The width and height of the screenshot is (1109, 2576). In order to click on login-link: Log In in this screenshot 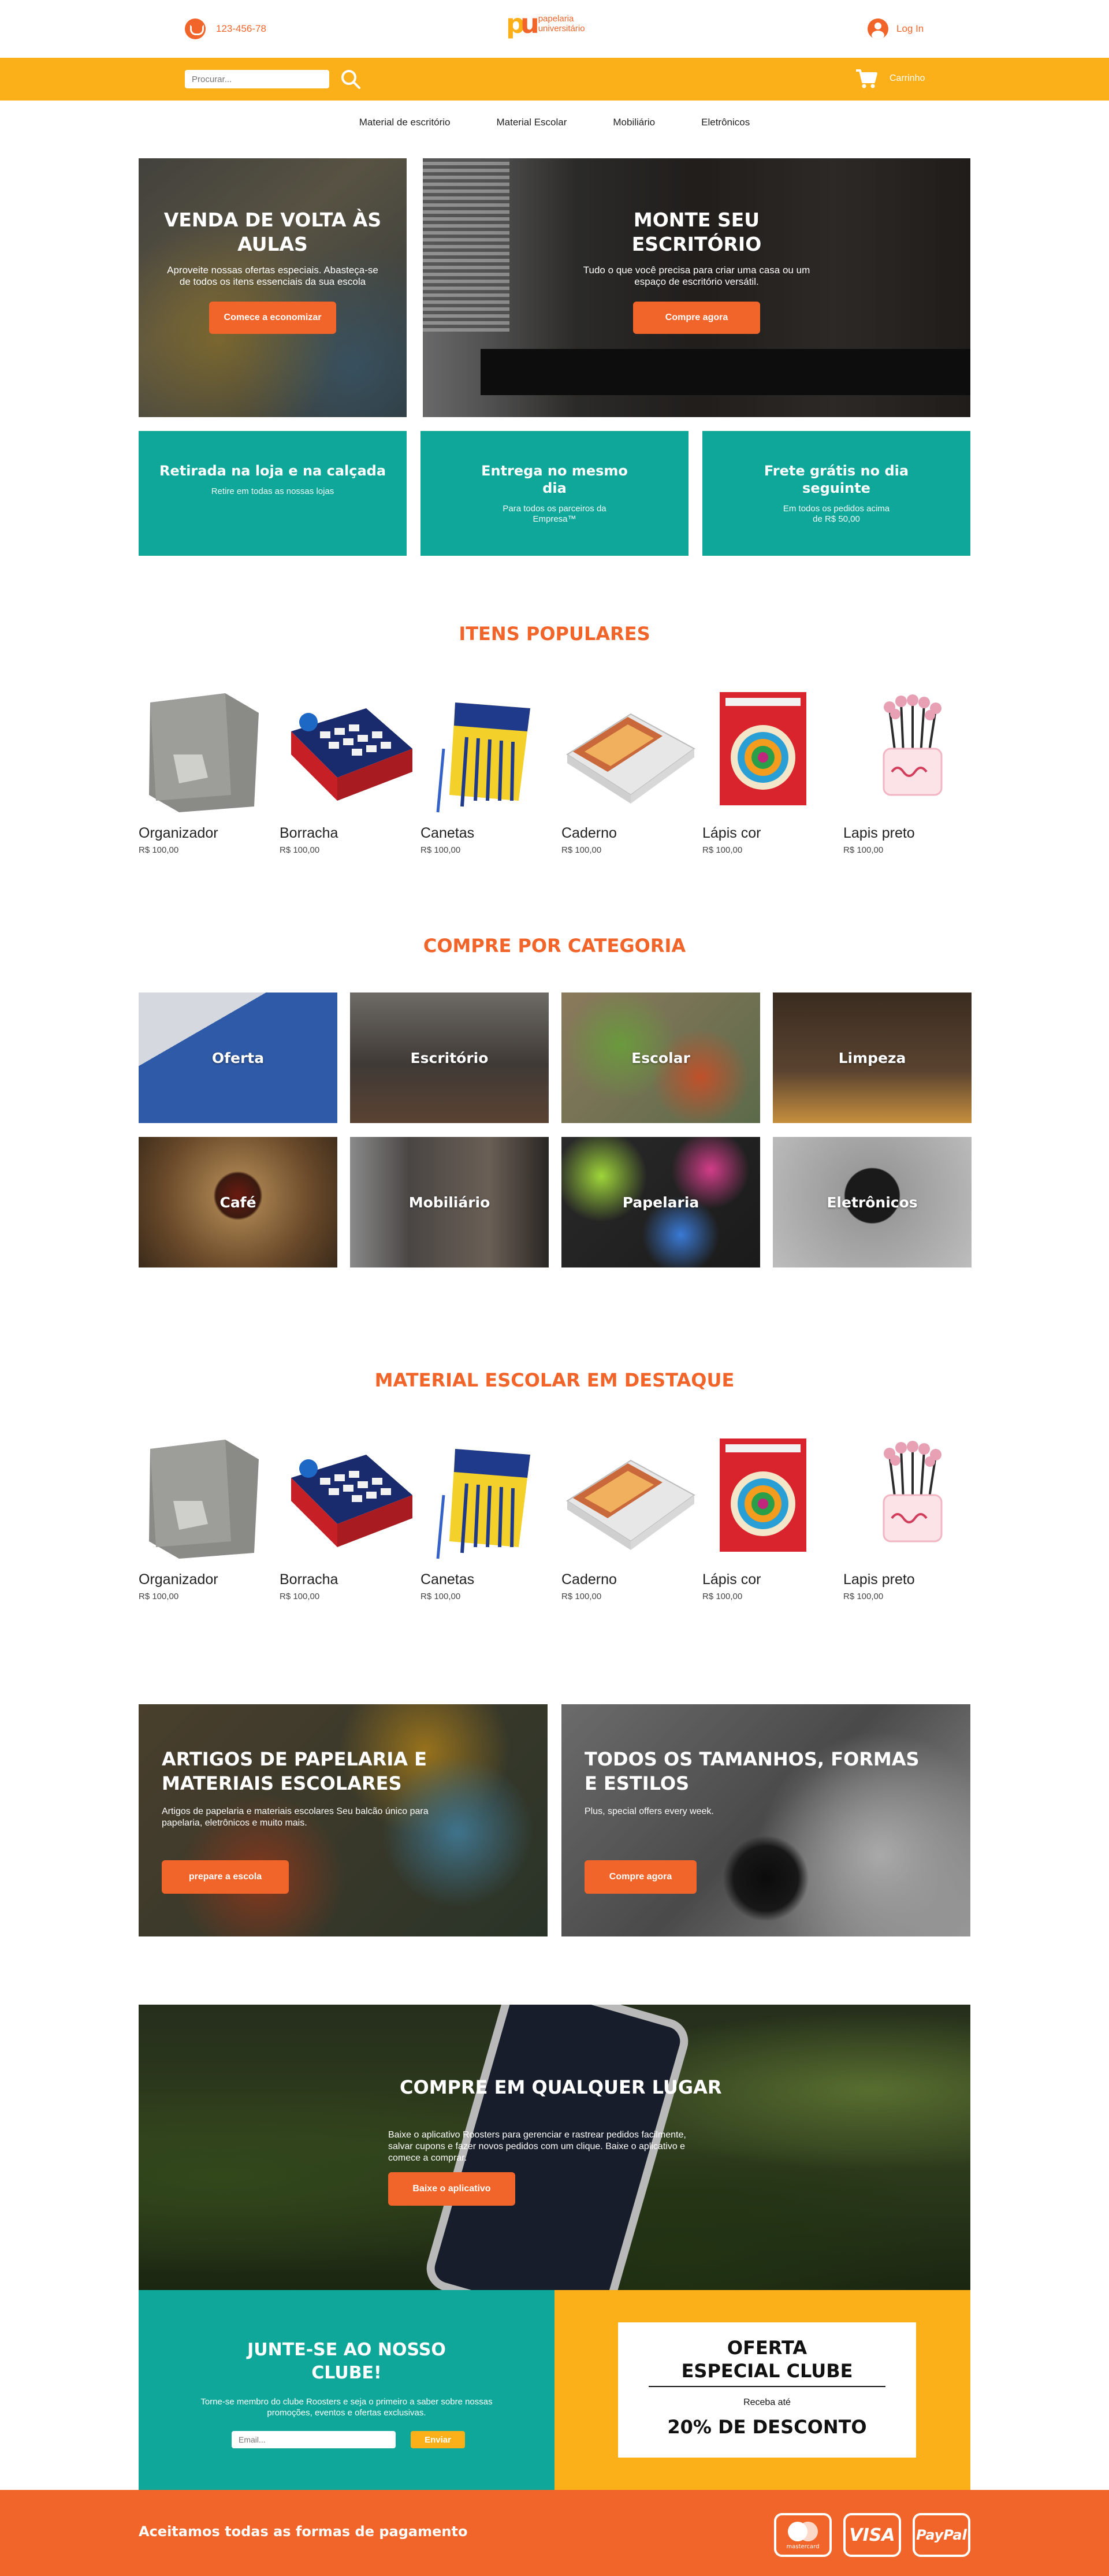, I will do `click(896, 28)`.